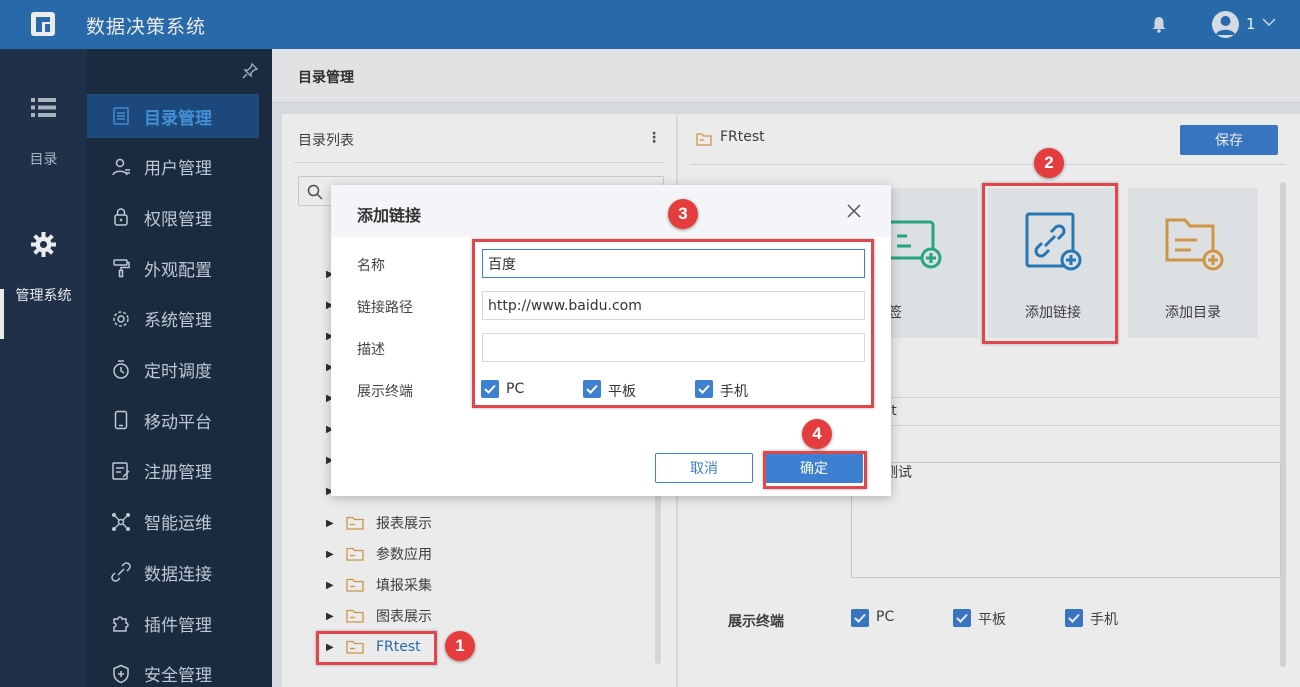 Image resolution: width=1300 pixels, height=687 pixels. What do you see at coordinates (611, 211) in the screenshot?
I see `dialog-header: 添加链接` at bounding box center [611, 211].